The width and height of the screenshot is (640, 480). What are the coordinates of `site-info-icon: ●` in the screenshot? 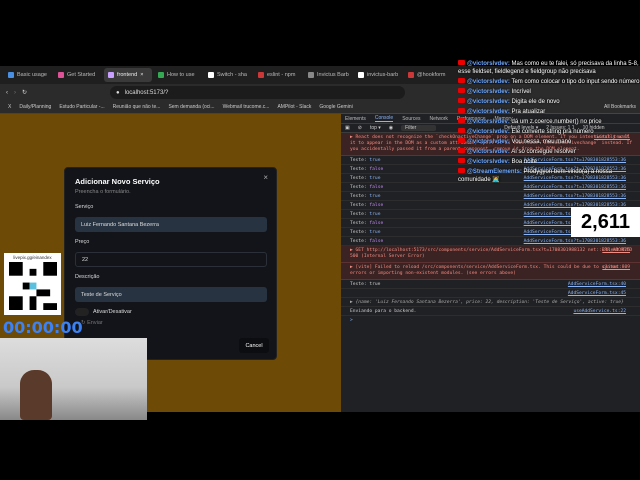 It's located at (118, 93).